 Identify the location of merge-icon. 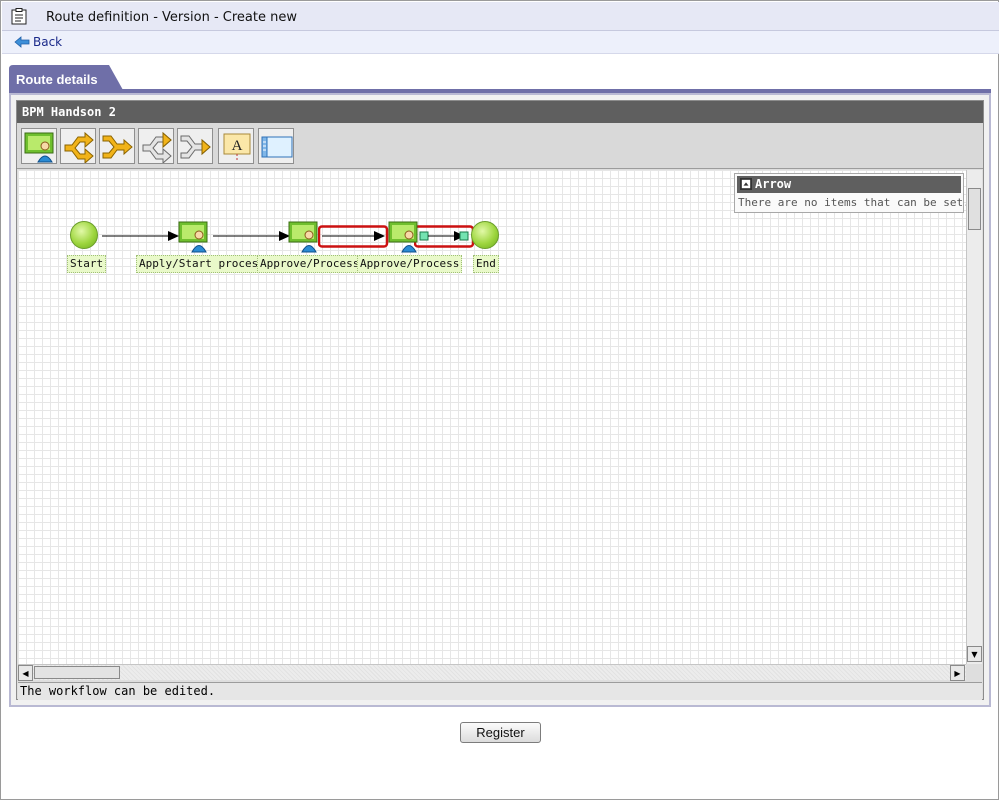
(117, 147).